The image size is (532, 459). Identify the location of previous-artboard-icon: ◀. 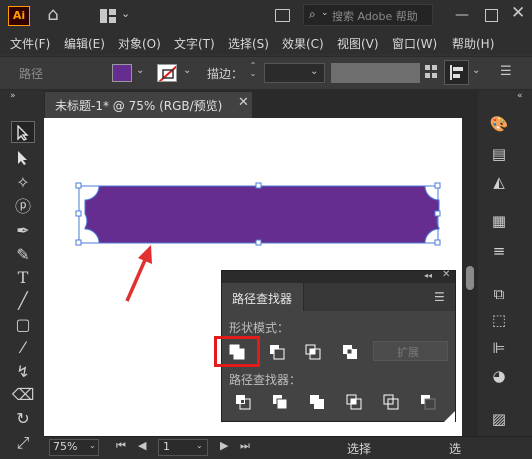
(142, 445).